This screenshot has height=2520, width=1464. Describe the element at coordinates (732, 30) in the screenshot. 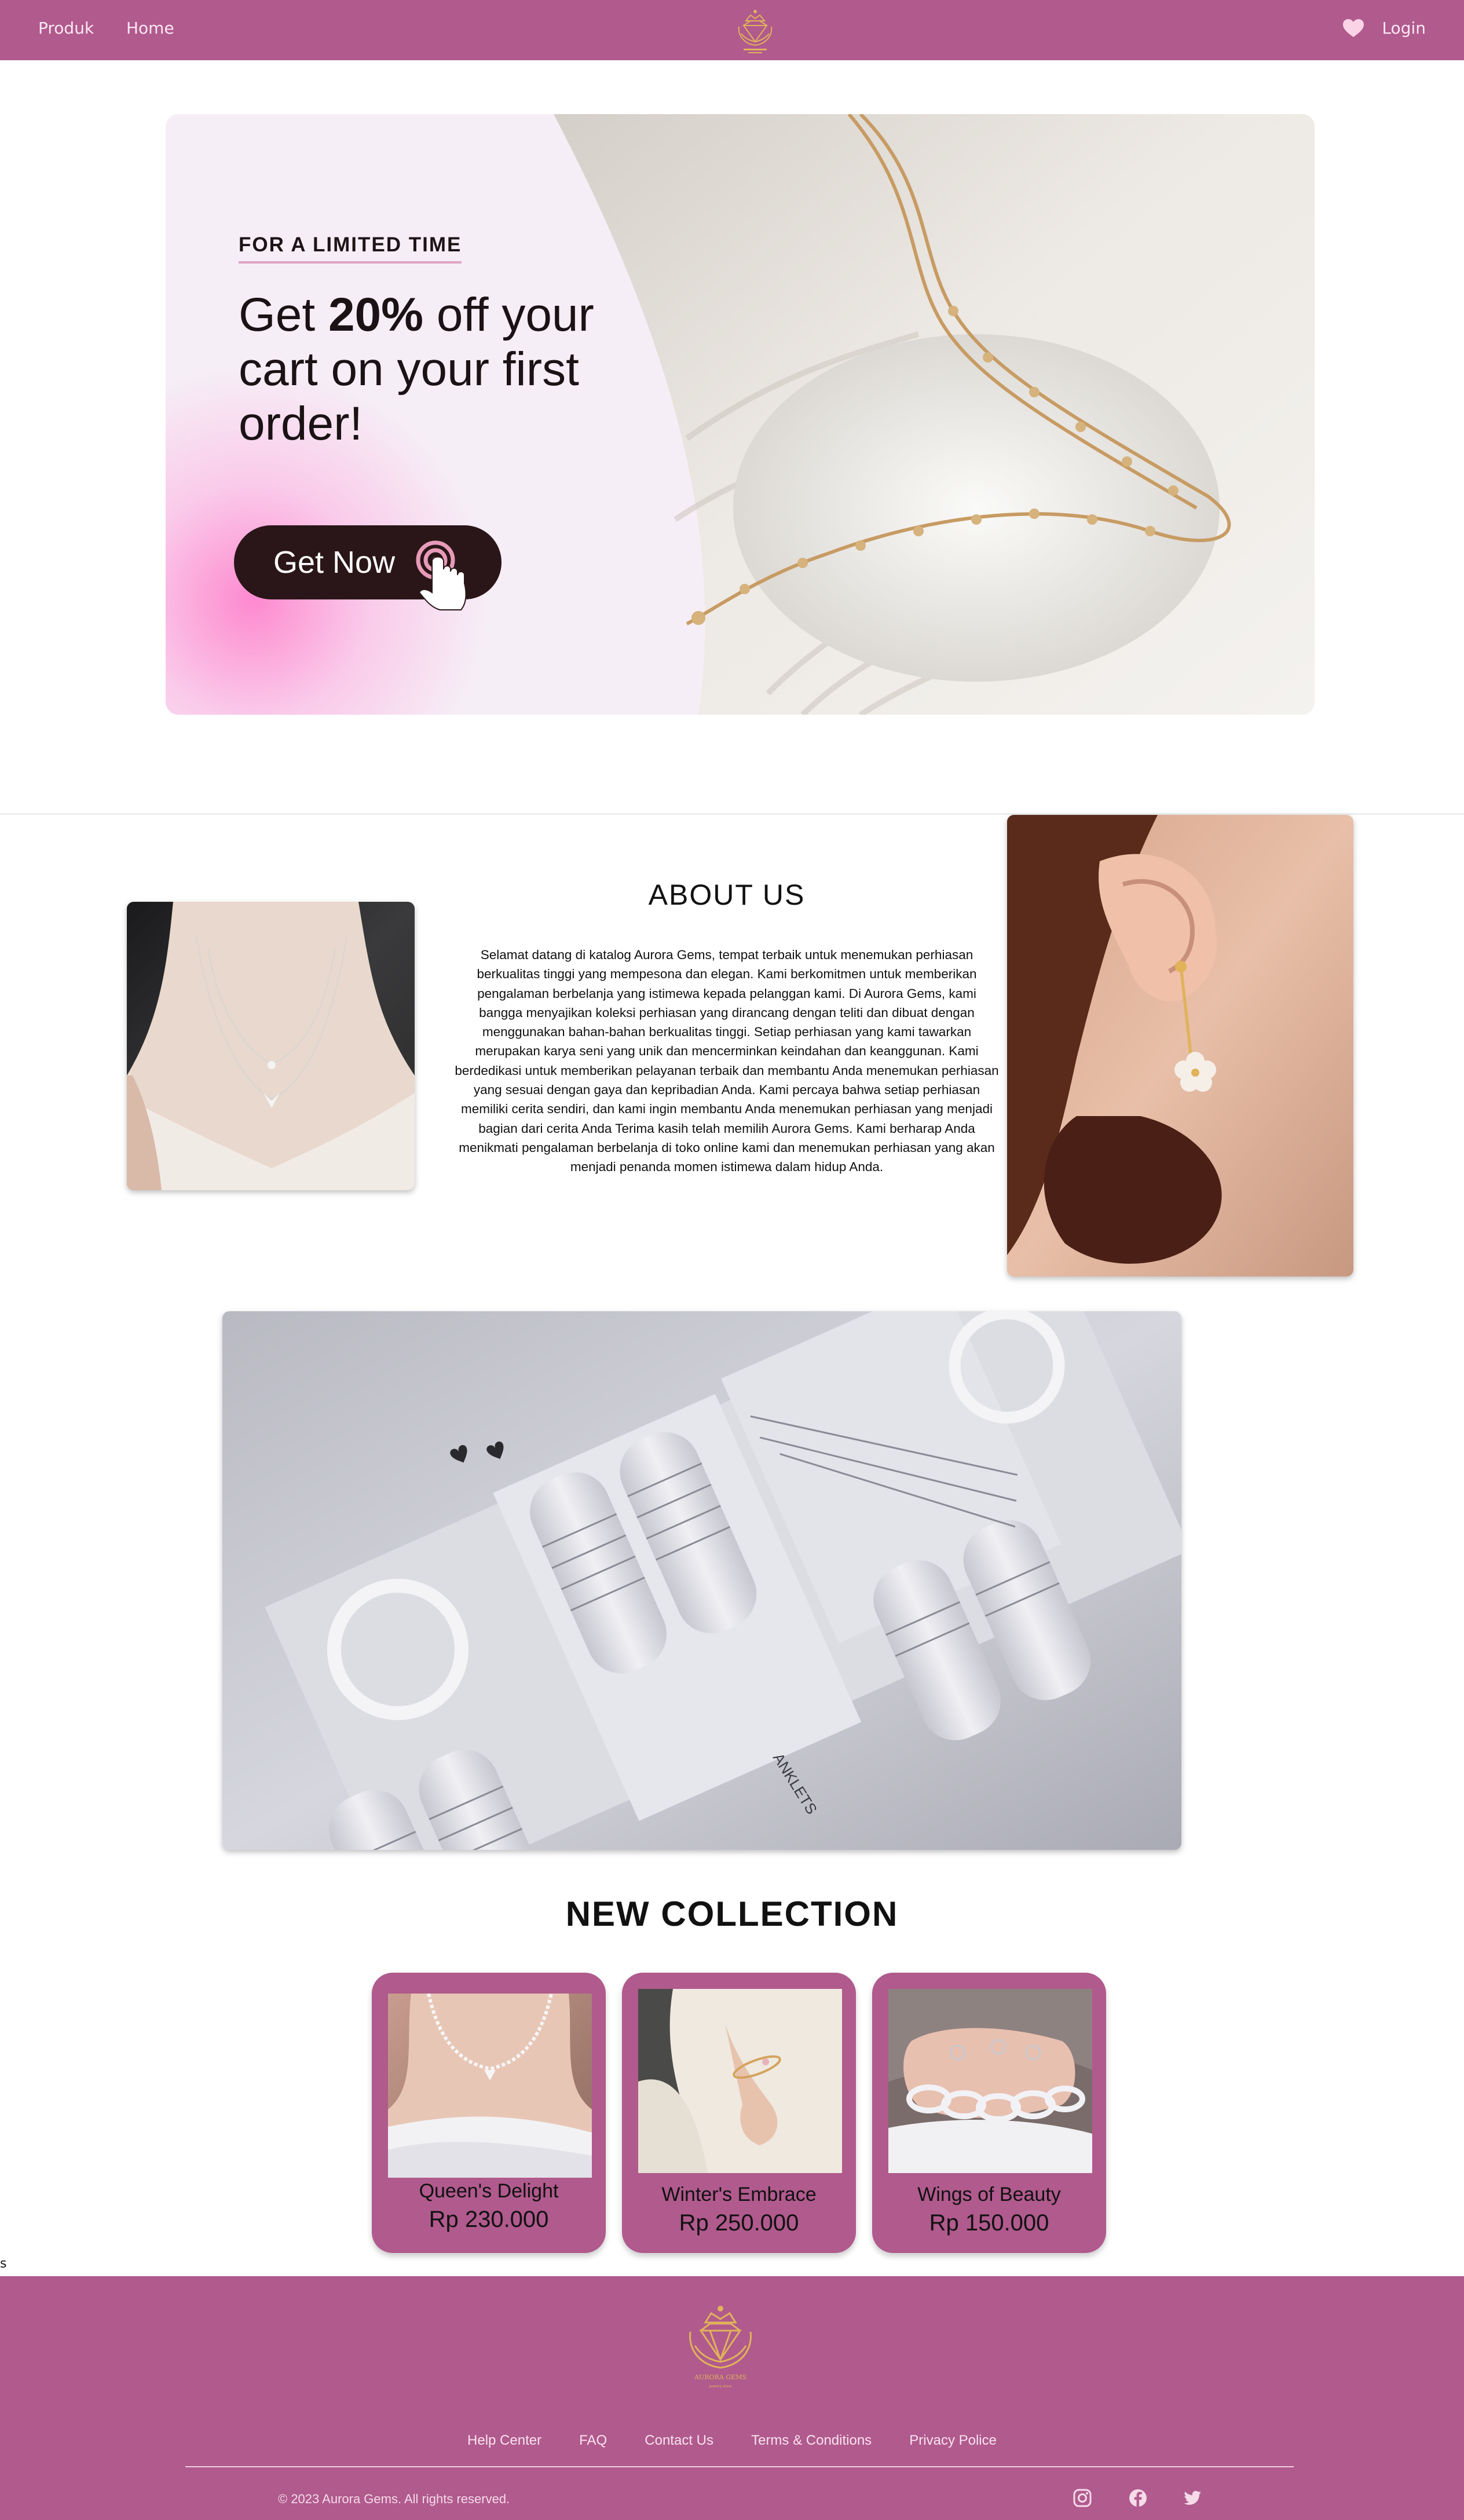

I see `top-navbar: Produk Home Login` at that location.